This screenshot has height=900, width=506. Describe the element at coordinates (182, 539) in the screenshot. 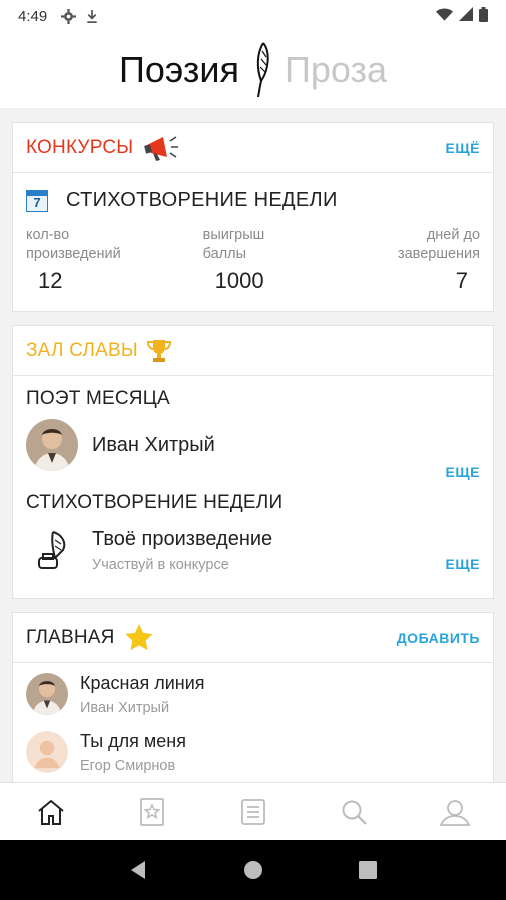

I see `poem-title: Твоё произведение` at that location.